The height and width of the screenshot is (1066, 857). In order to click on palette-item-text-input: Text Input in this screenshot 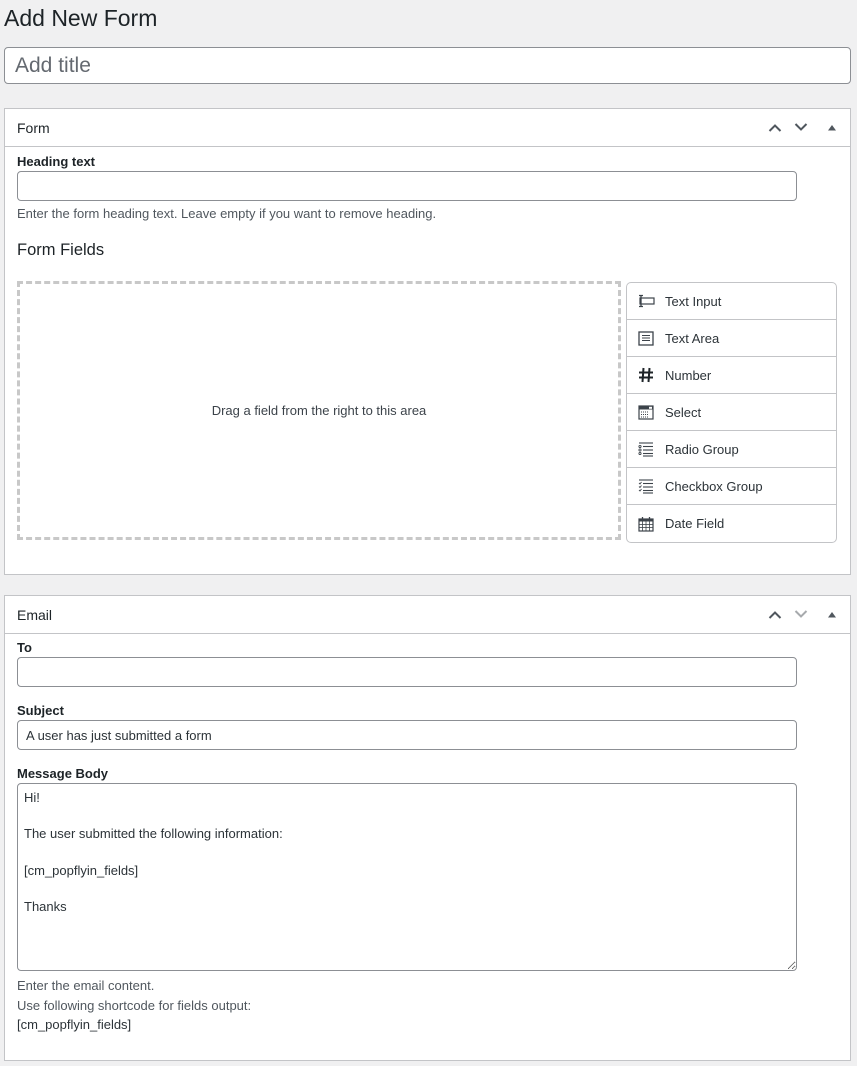, I will do `click(731, 301)`.